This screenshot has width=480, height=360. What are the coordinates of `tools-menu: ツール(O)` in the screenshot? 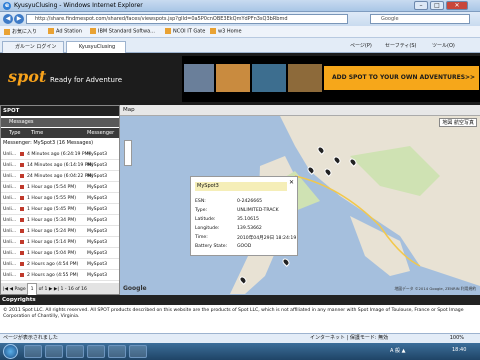 It's located at (443, 45).